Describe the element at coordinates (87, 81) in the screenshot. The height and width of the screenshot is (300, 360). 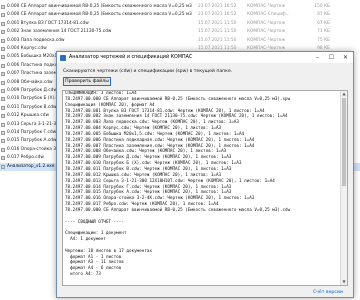
I see `check-files-button: Проверить файлы` at that location.